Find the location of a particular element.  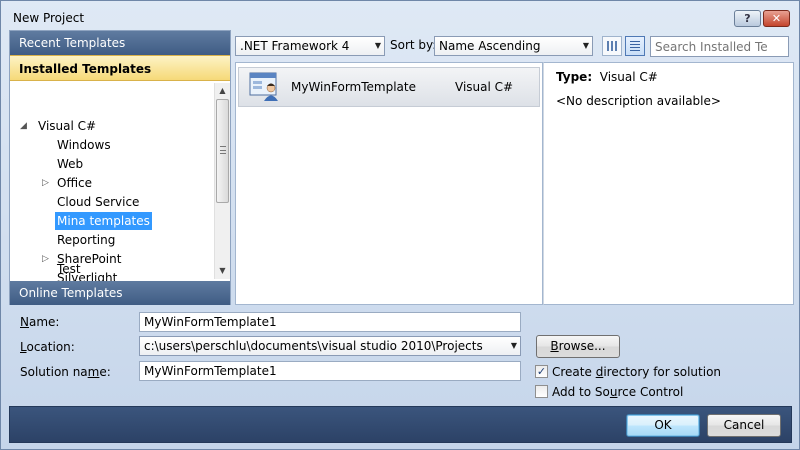

template-row: MyWinFormTemplate Visual C# is located at coordinates (389, 87).